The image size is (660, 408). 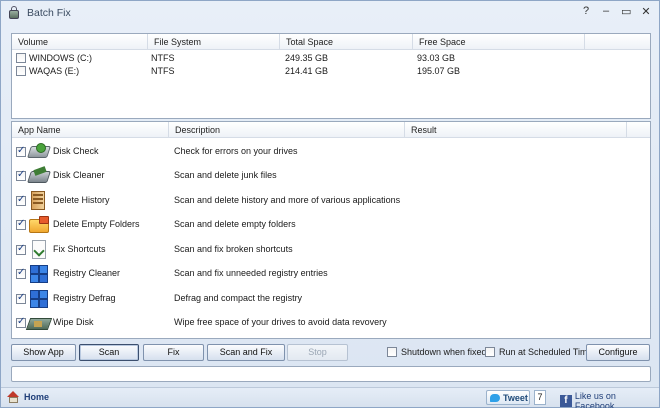 I want to click on volume-free: 195.07 GB, so click(x=439, y=71).